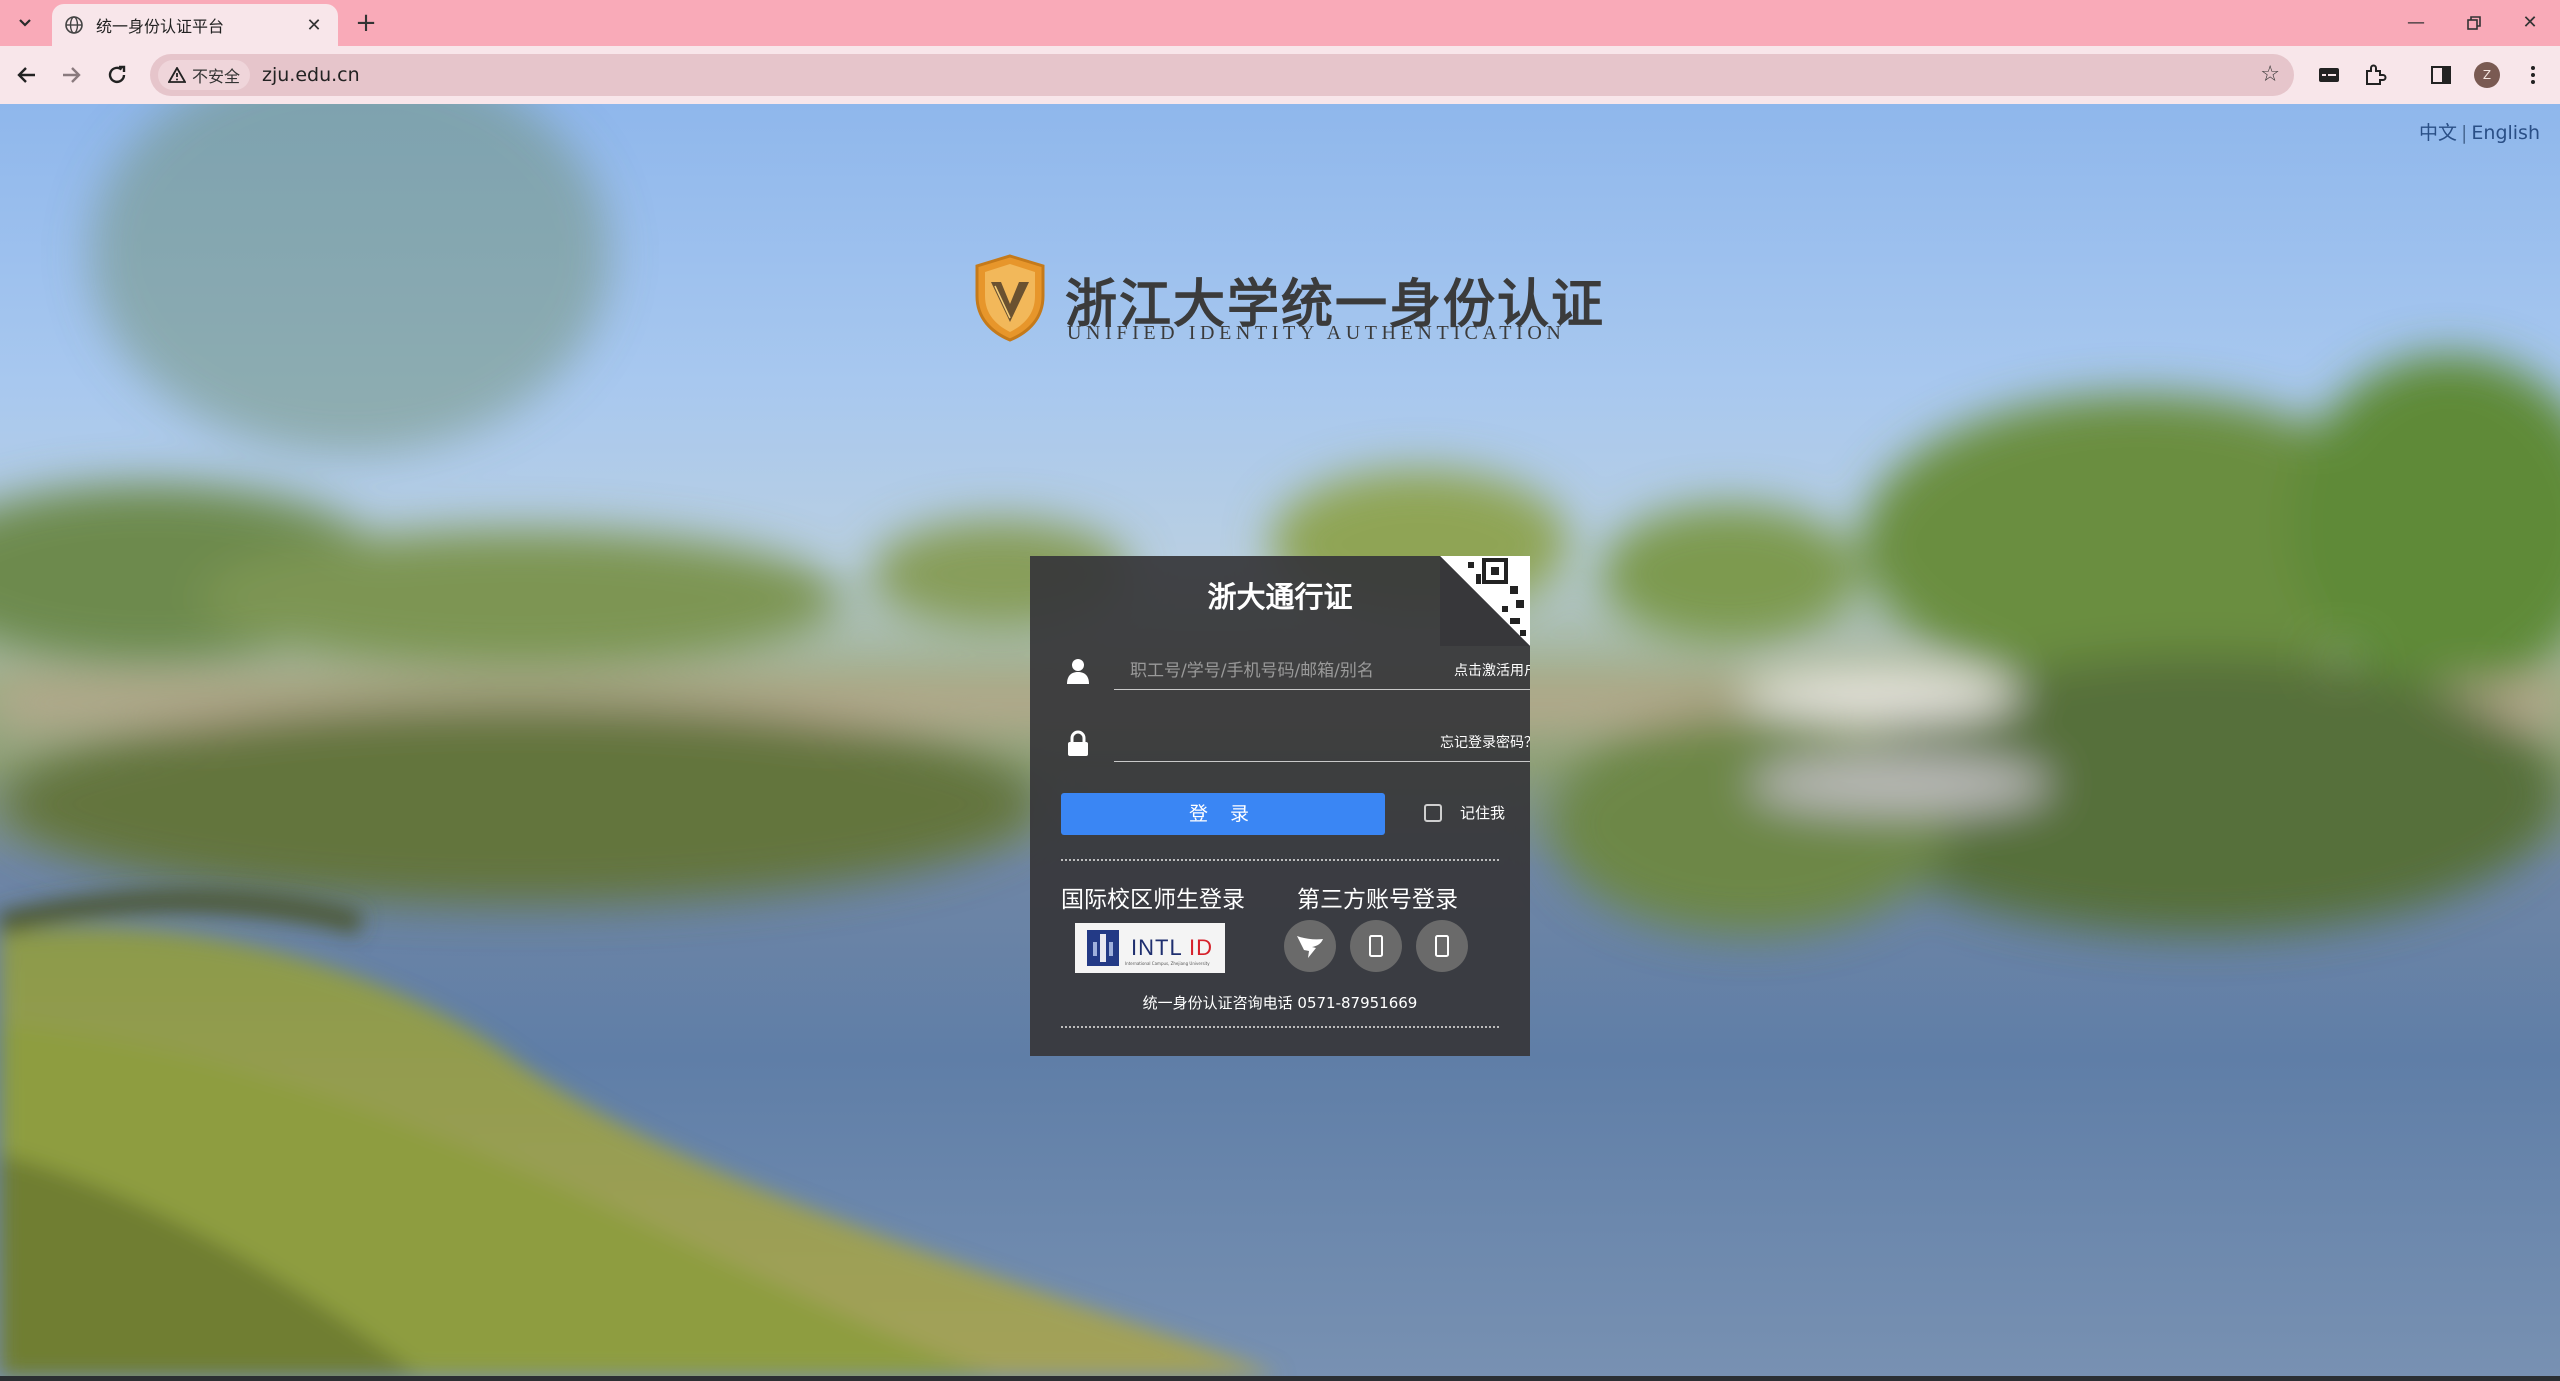  Describe the element at coordinates (1200, 947) in the screenshot. I see `intl-logo-id: ID` at that location.